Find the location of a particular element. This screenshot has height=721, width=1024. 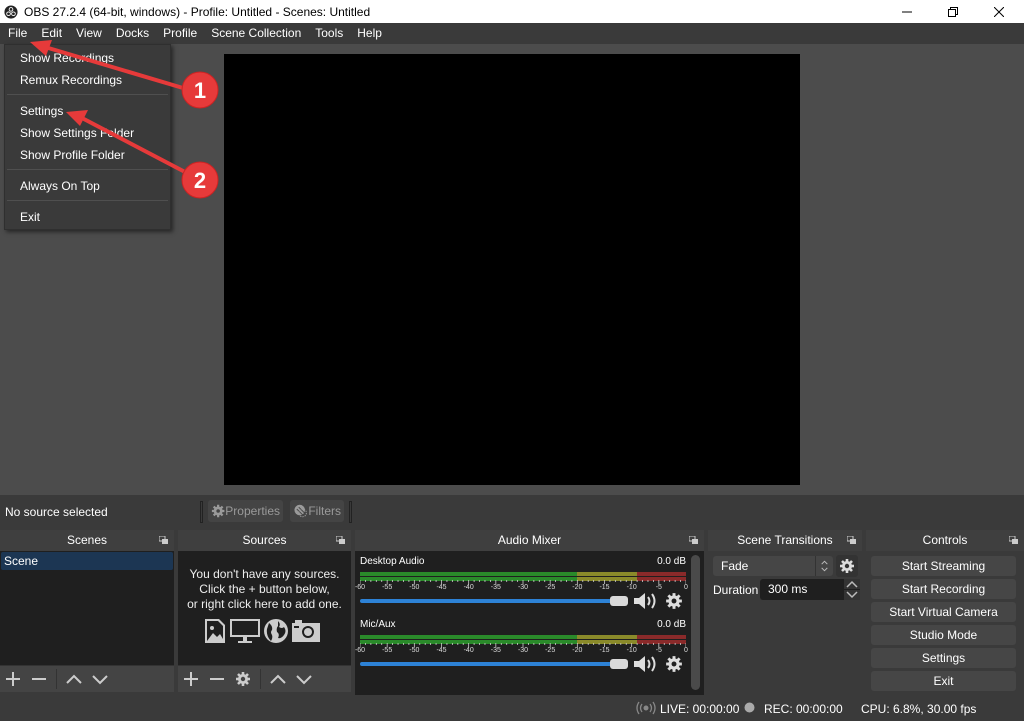

restore-button is located at coordinates (953, 11).